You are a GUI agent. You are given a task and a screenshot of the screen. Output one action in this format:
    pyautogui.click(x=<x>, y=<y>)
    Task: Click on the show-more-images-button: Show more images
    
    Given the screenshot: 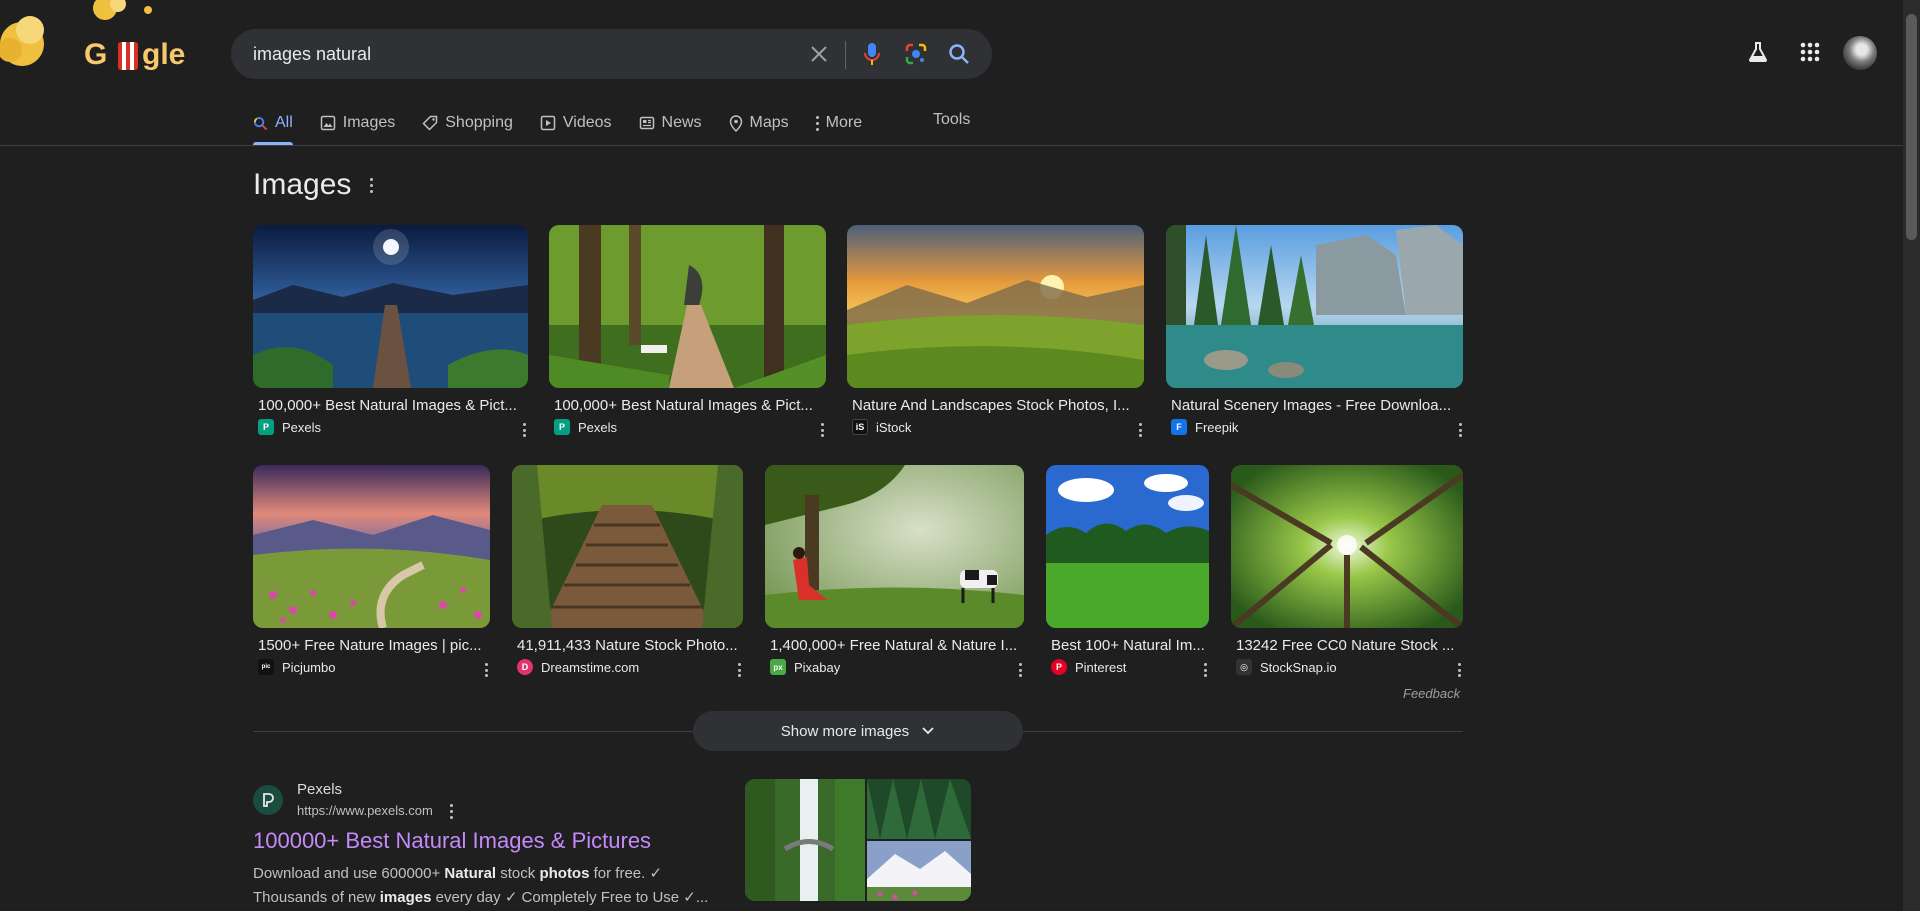 What is the action you would take?
    pyautogui.click(x=858, y=731)
    